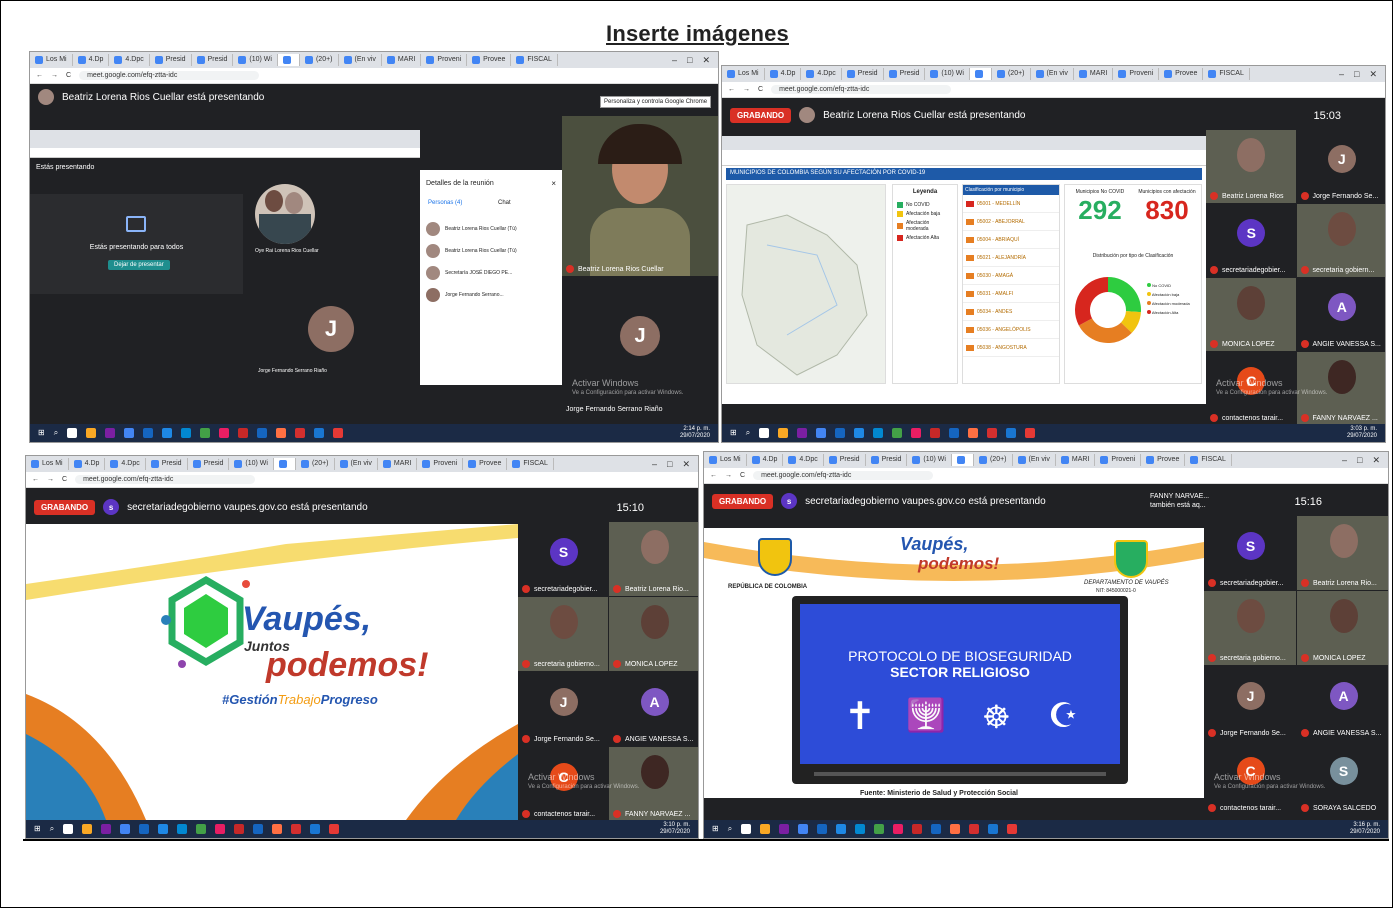 This screenshot has width=1393, height=908. I want to click on browser-tab: MARI, so click(402, 60).